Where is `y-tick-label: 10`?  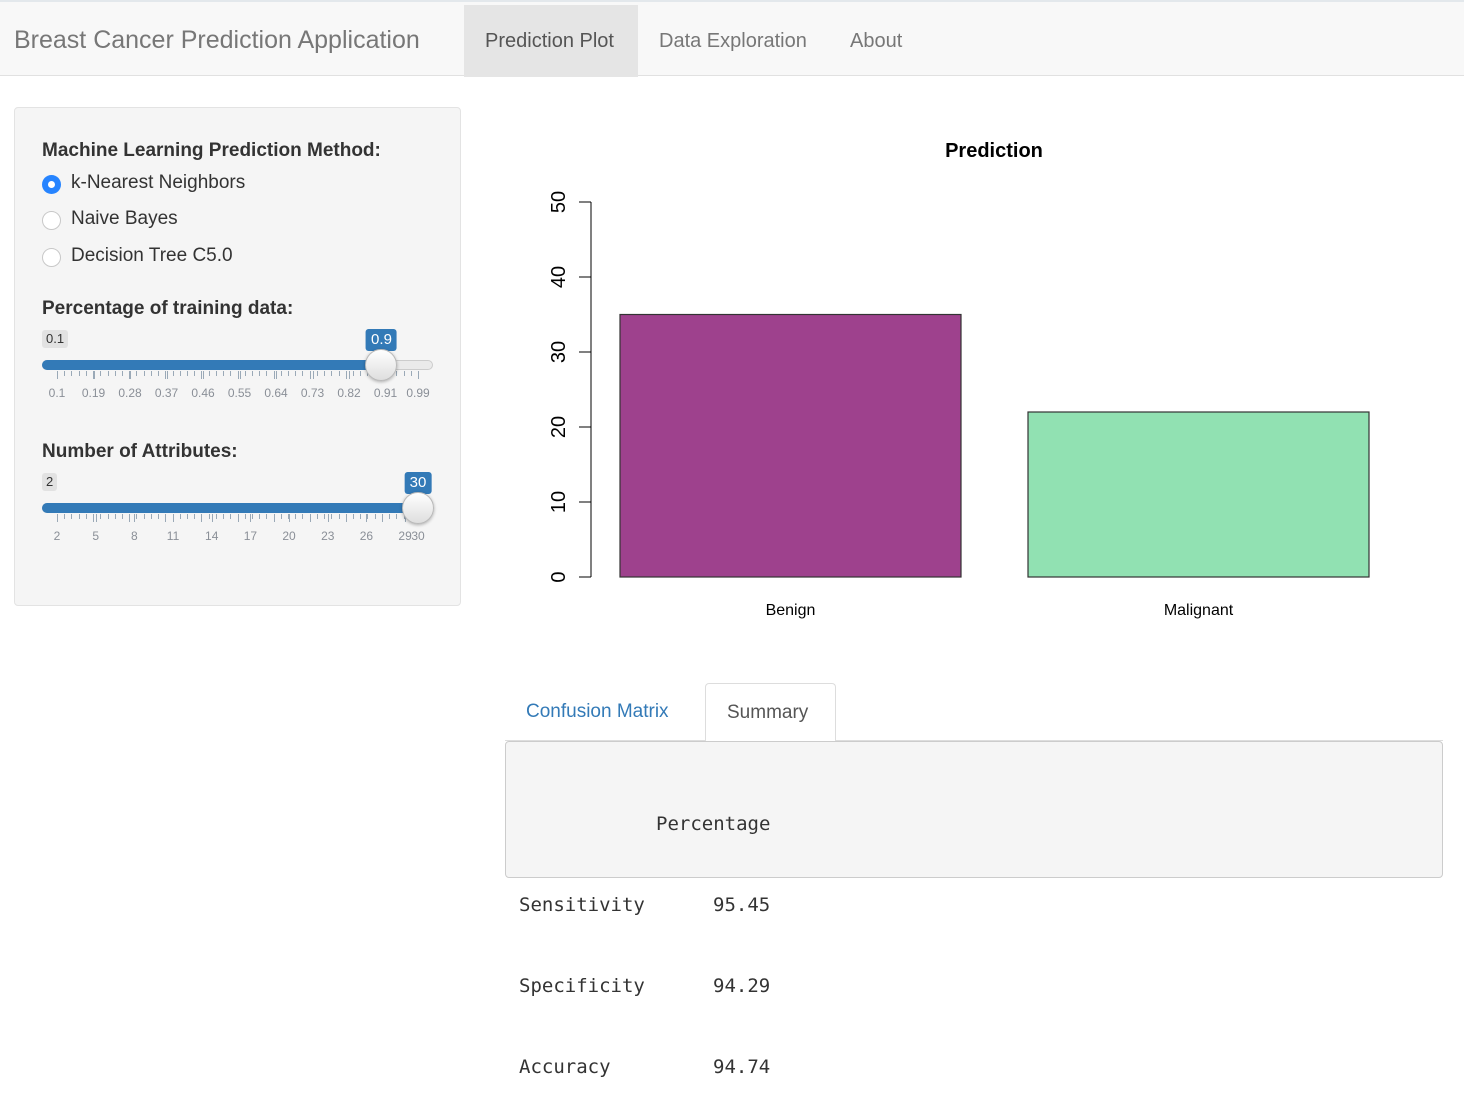
y-tick-label: 10 is located at coordinates (559, 502).